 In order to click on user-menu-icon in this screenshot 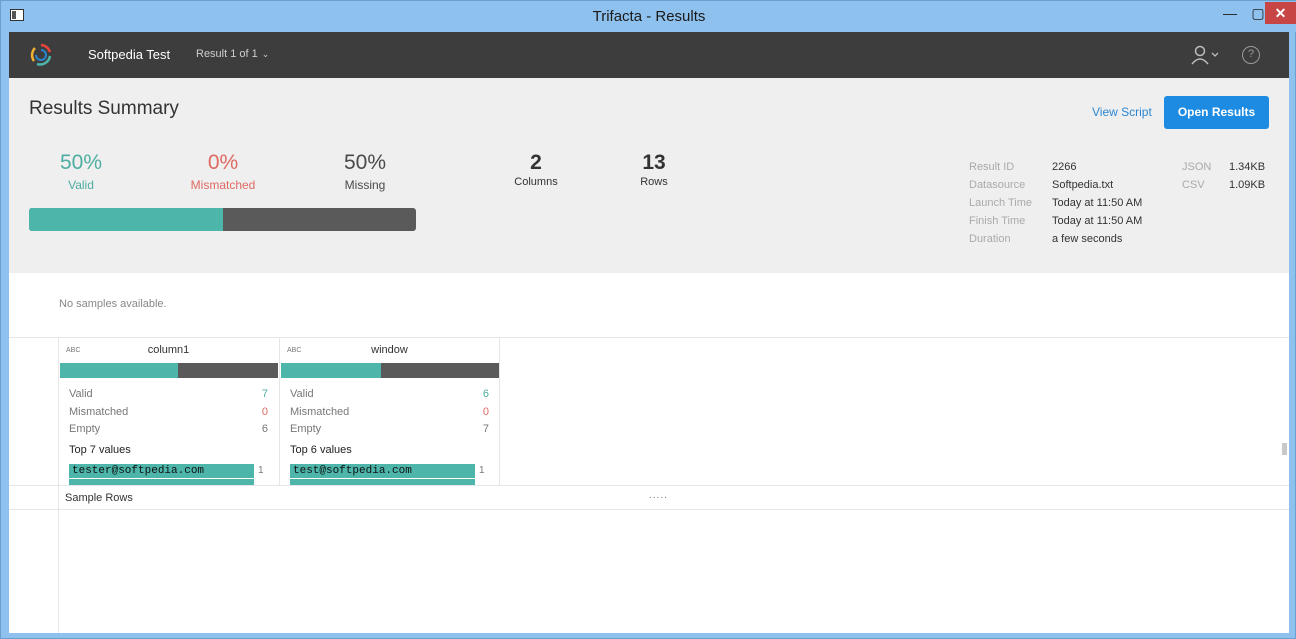, I will do `click(1205, 55)`.